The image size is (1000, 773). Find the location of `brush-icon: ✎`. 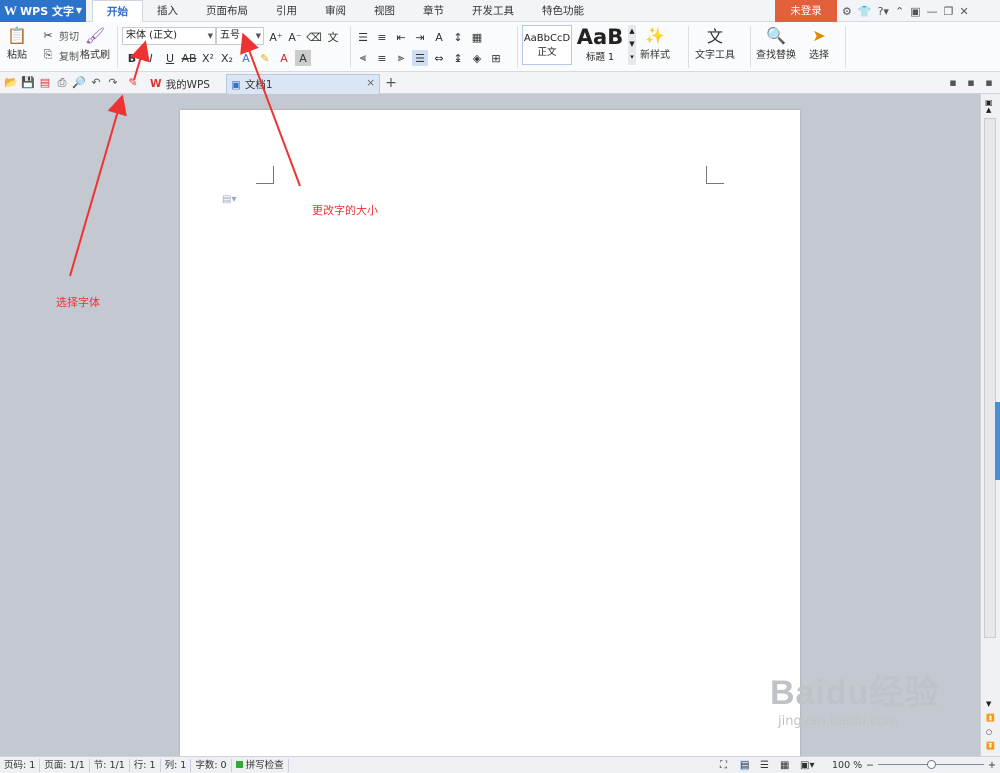

brush-icon: ✎ is located at coordinates (133, 83).